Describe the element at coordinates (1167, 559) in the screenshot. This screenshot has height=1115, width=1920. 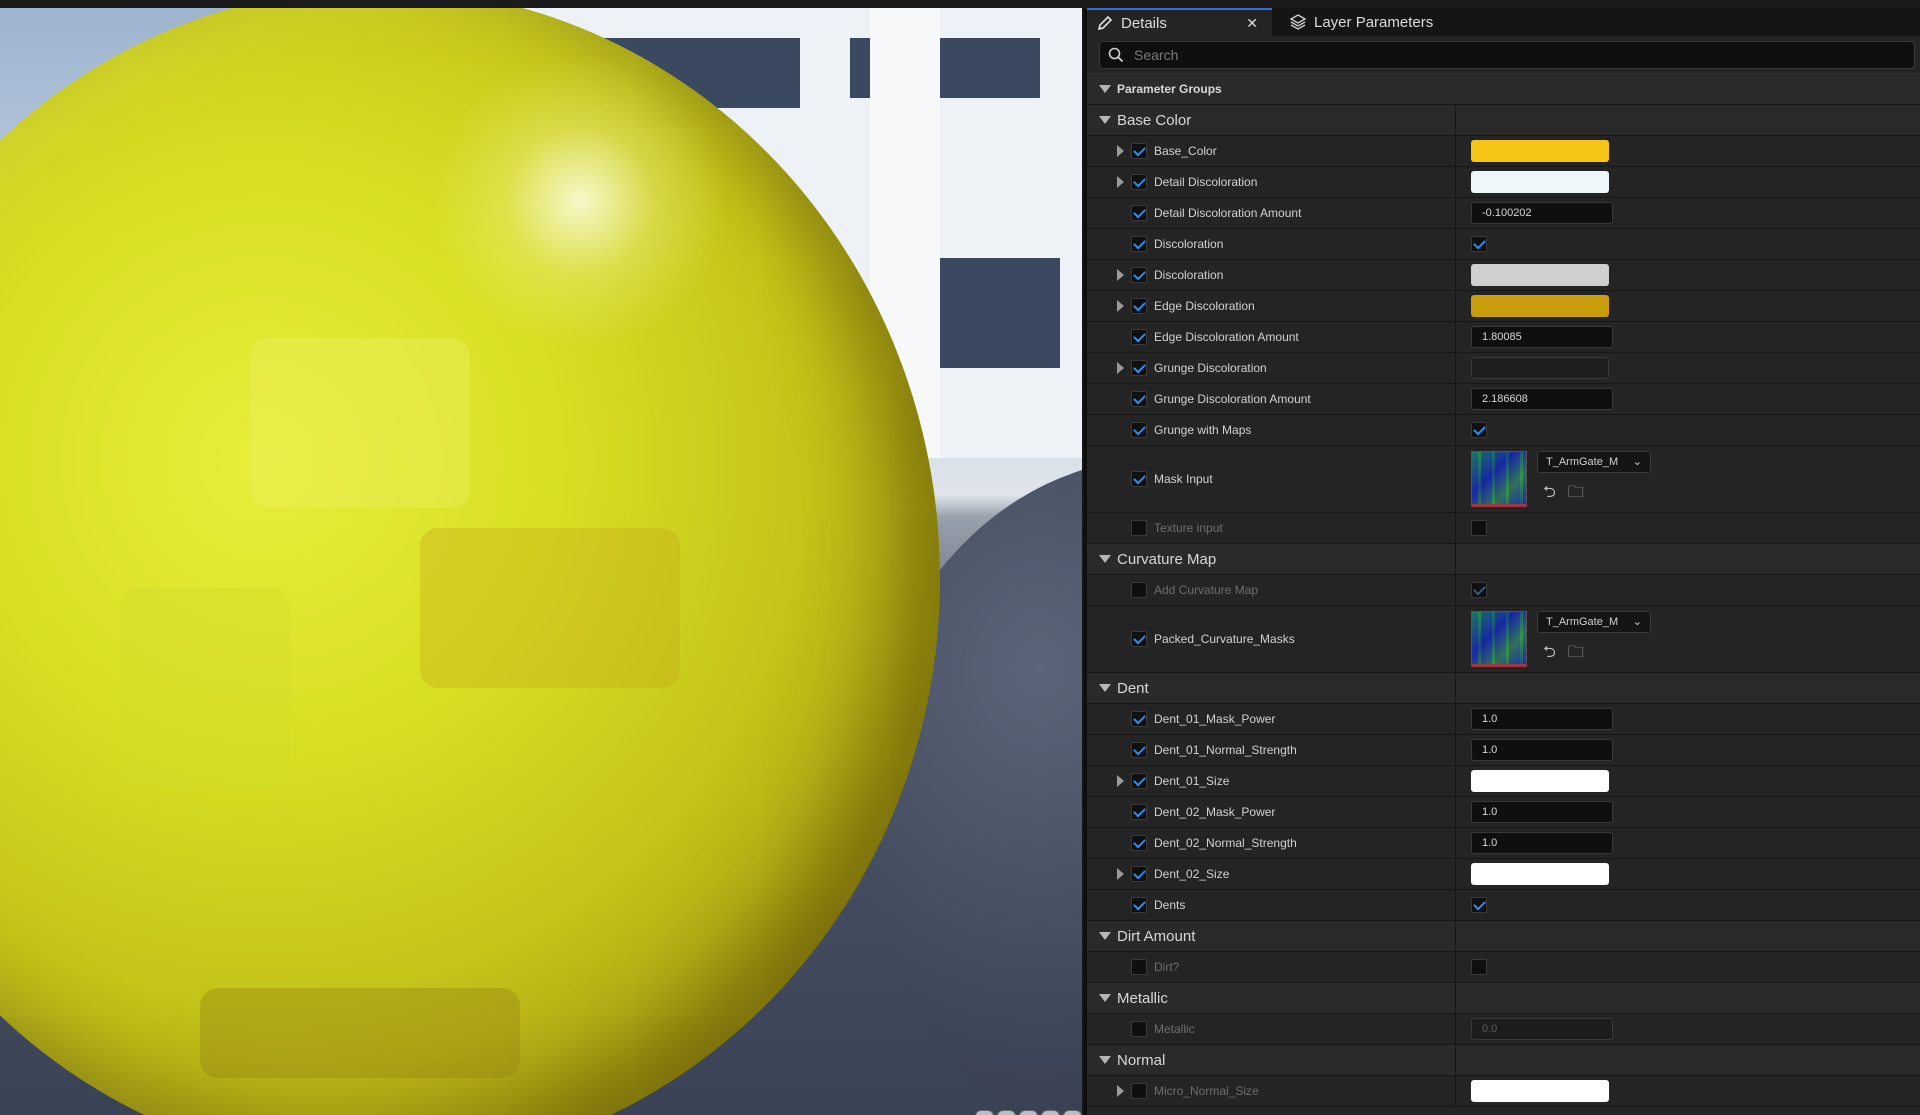
I see `group-label: Curvature Map` at that location.